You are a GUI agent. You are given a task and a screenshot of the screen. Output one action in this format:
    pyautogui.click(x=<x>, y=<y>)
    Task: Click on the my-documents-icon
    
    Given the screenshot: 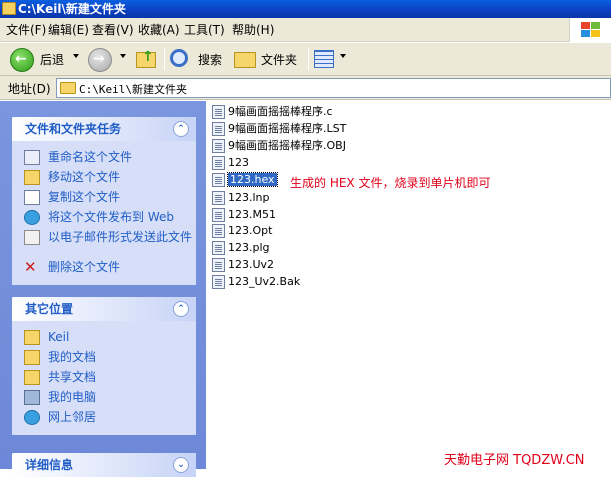 What is the action you would take?
    pyautogui.click(x=32, y=357)
    